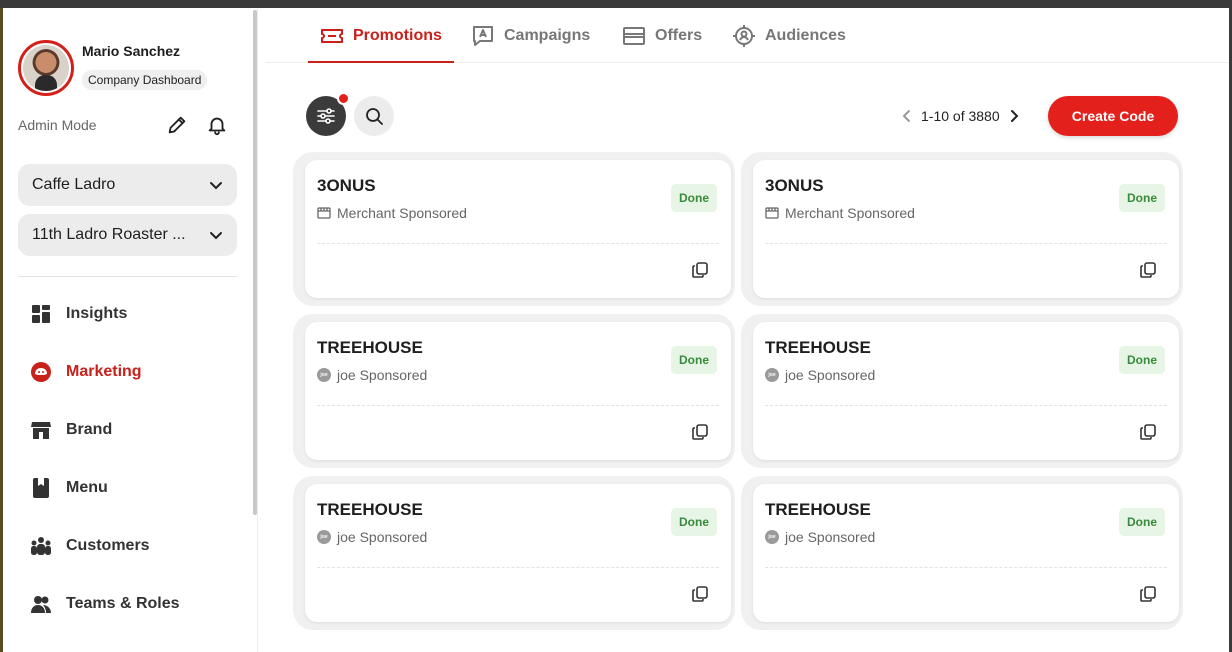  I want to click on search-icon, so click(374, 116).